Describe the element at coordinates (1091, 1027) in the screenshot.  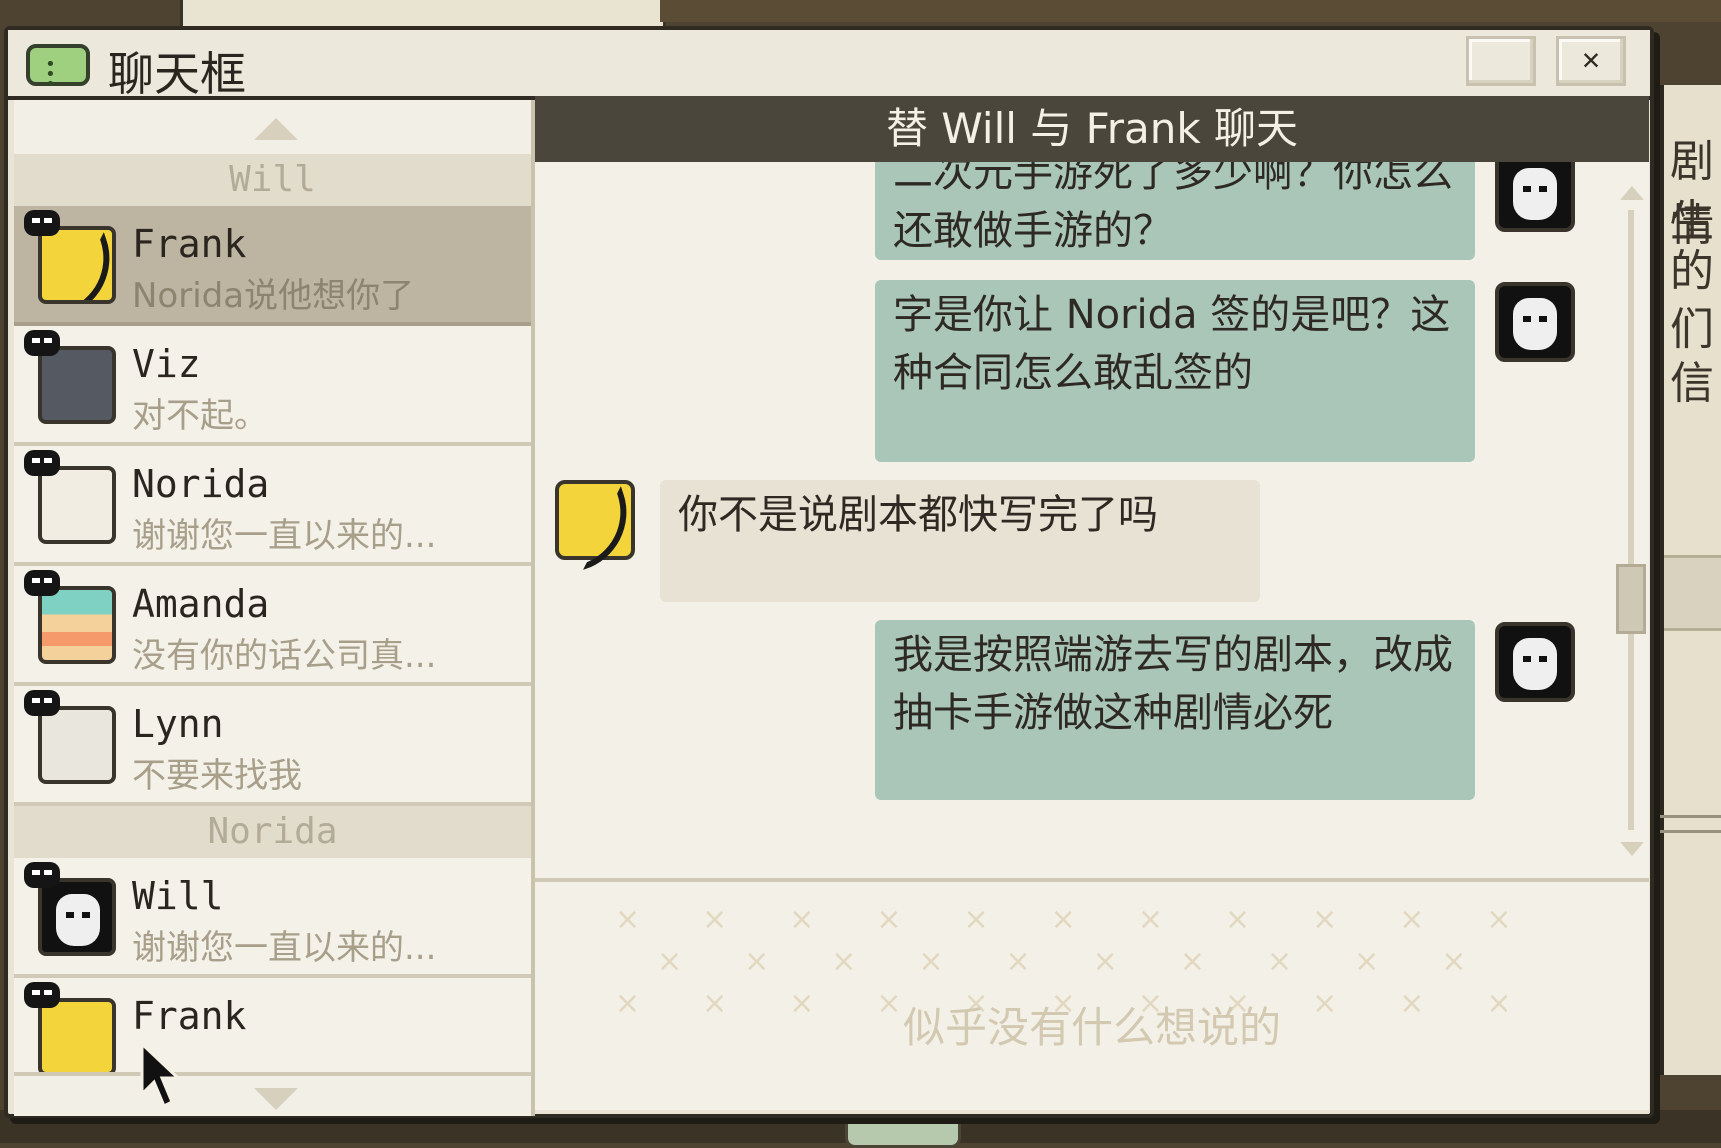
I see `reply-placeholder: 似乎没有什么想说的` at that location.